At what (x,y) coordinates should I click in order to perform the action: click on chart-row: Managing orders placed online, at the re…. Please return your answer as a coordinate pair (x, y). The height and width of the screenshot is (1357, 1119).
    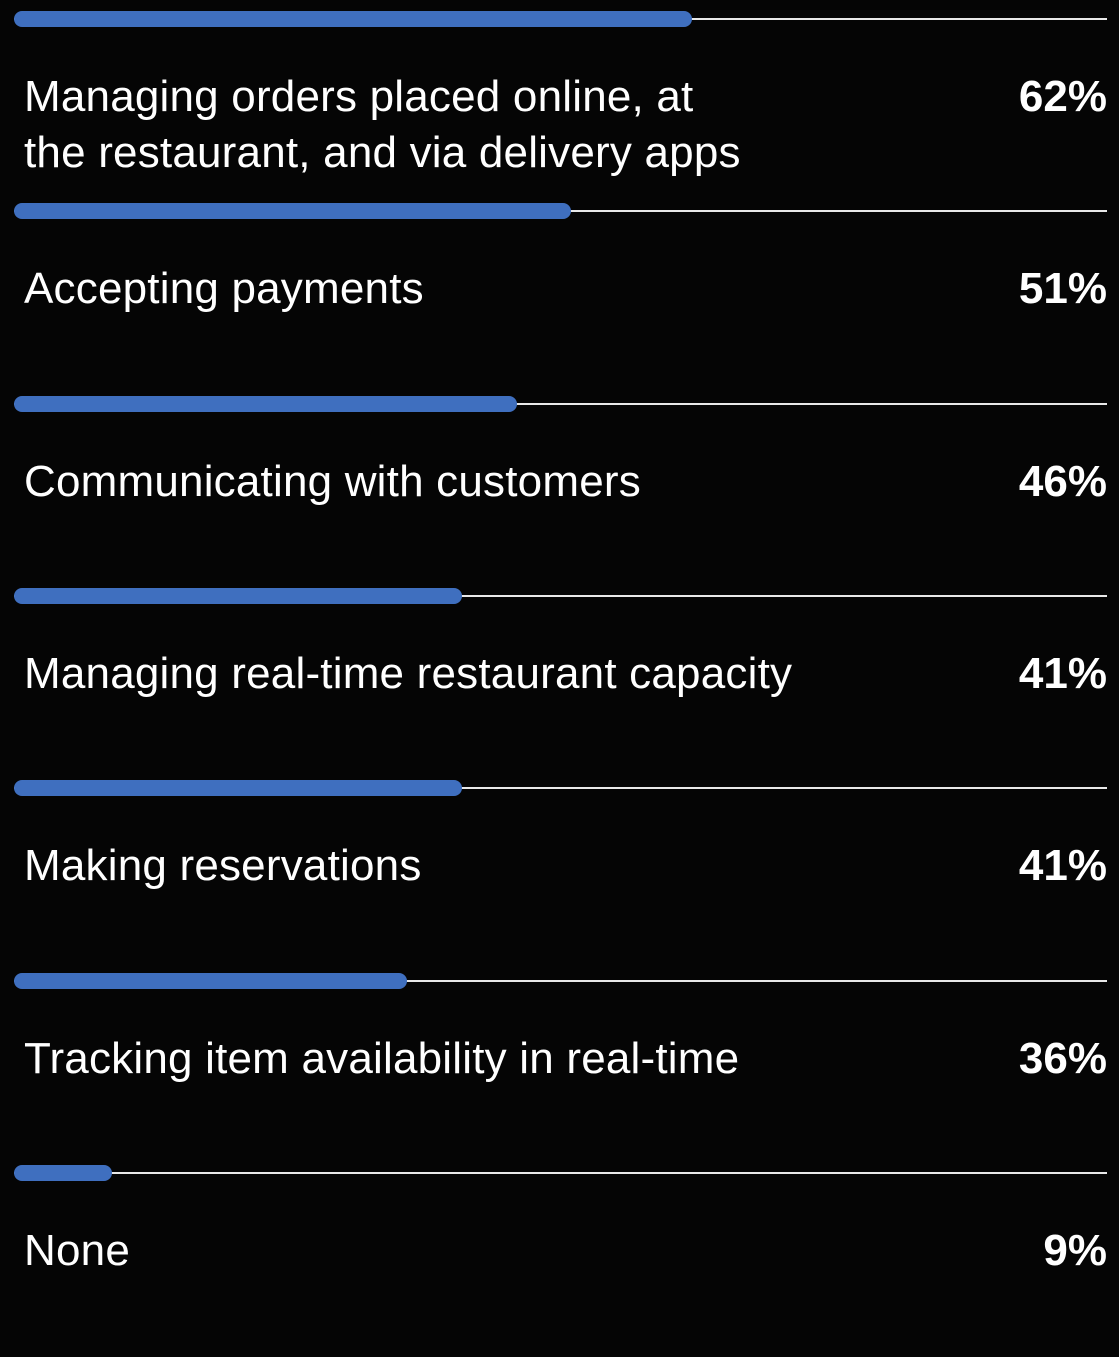
    Looking at the image, I should click on (559, 107).